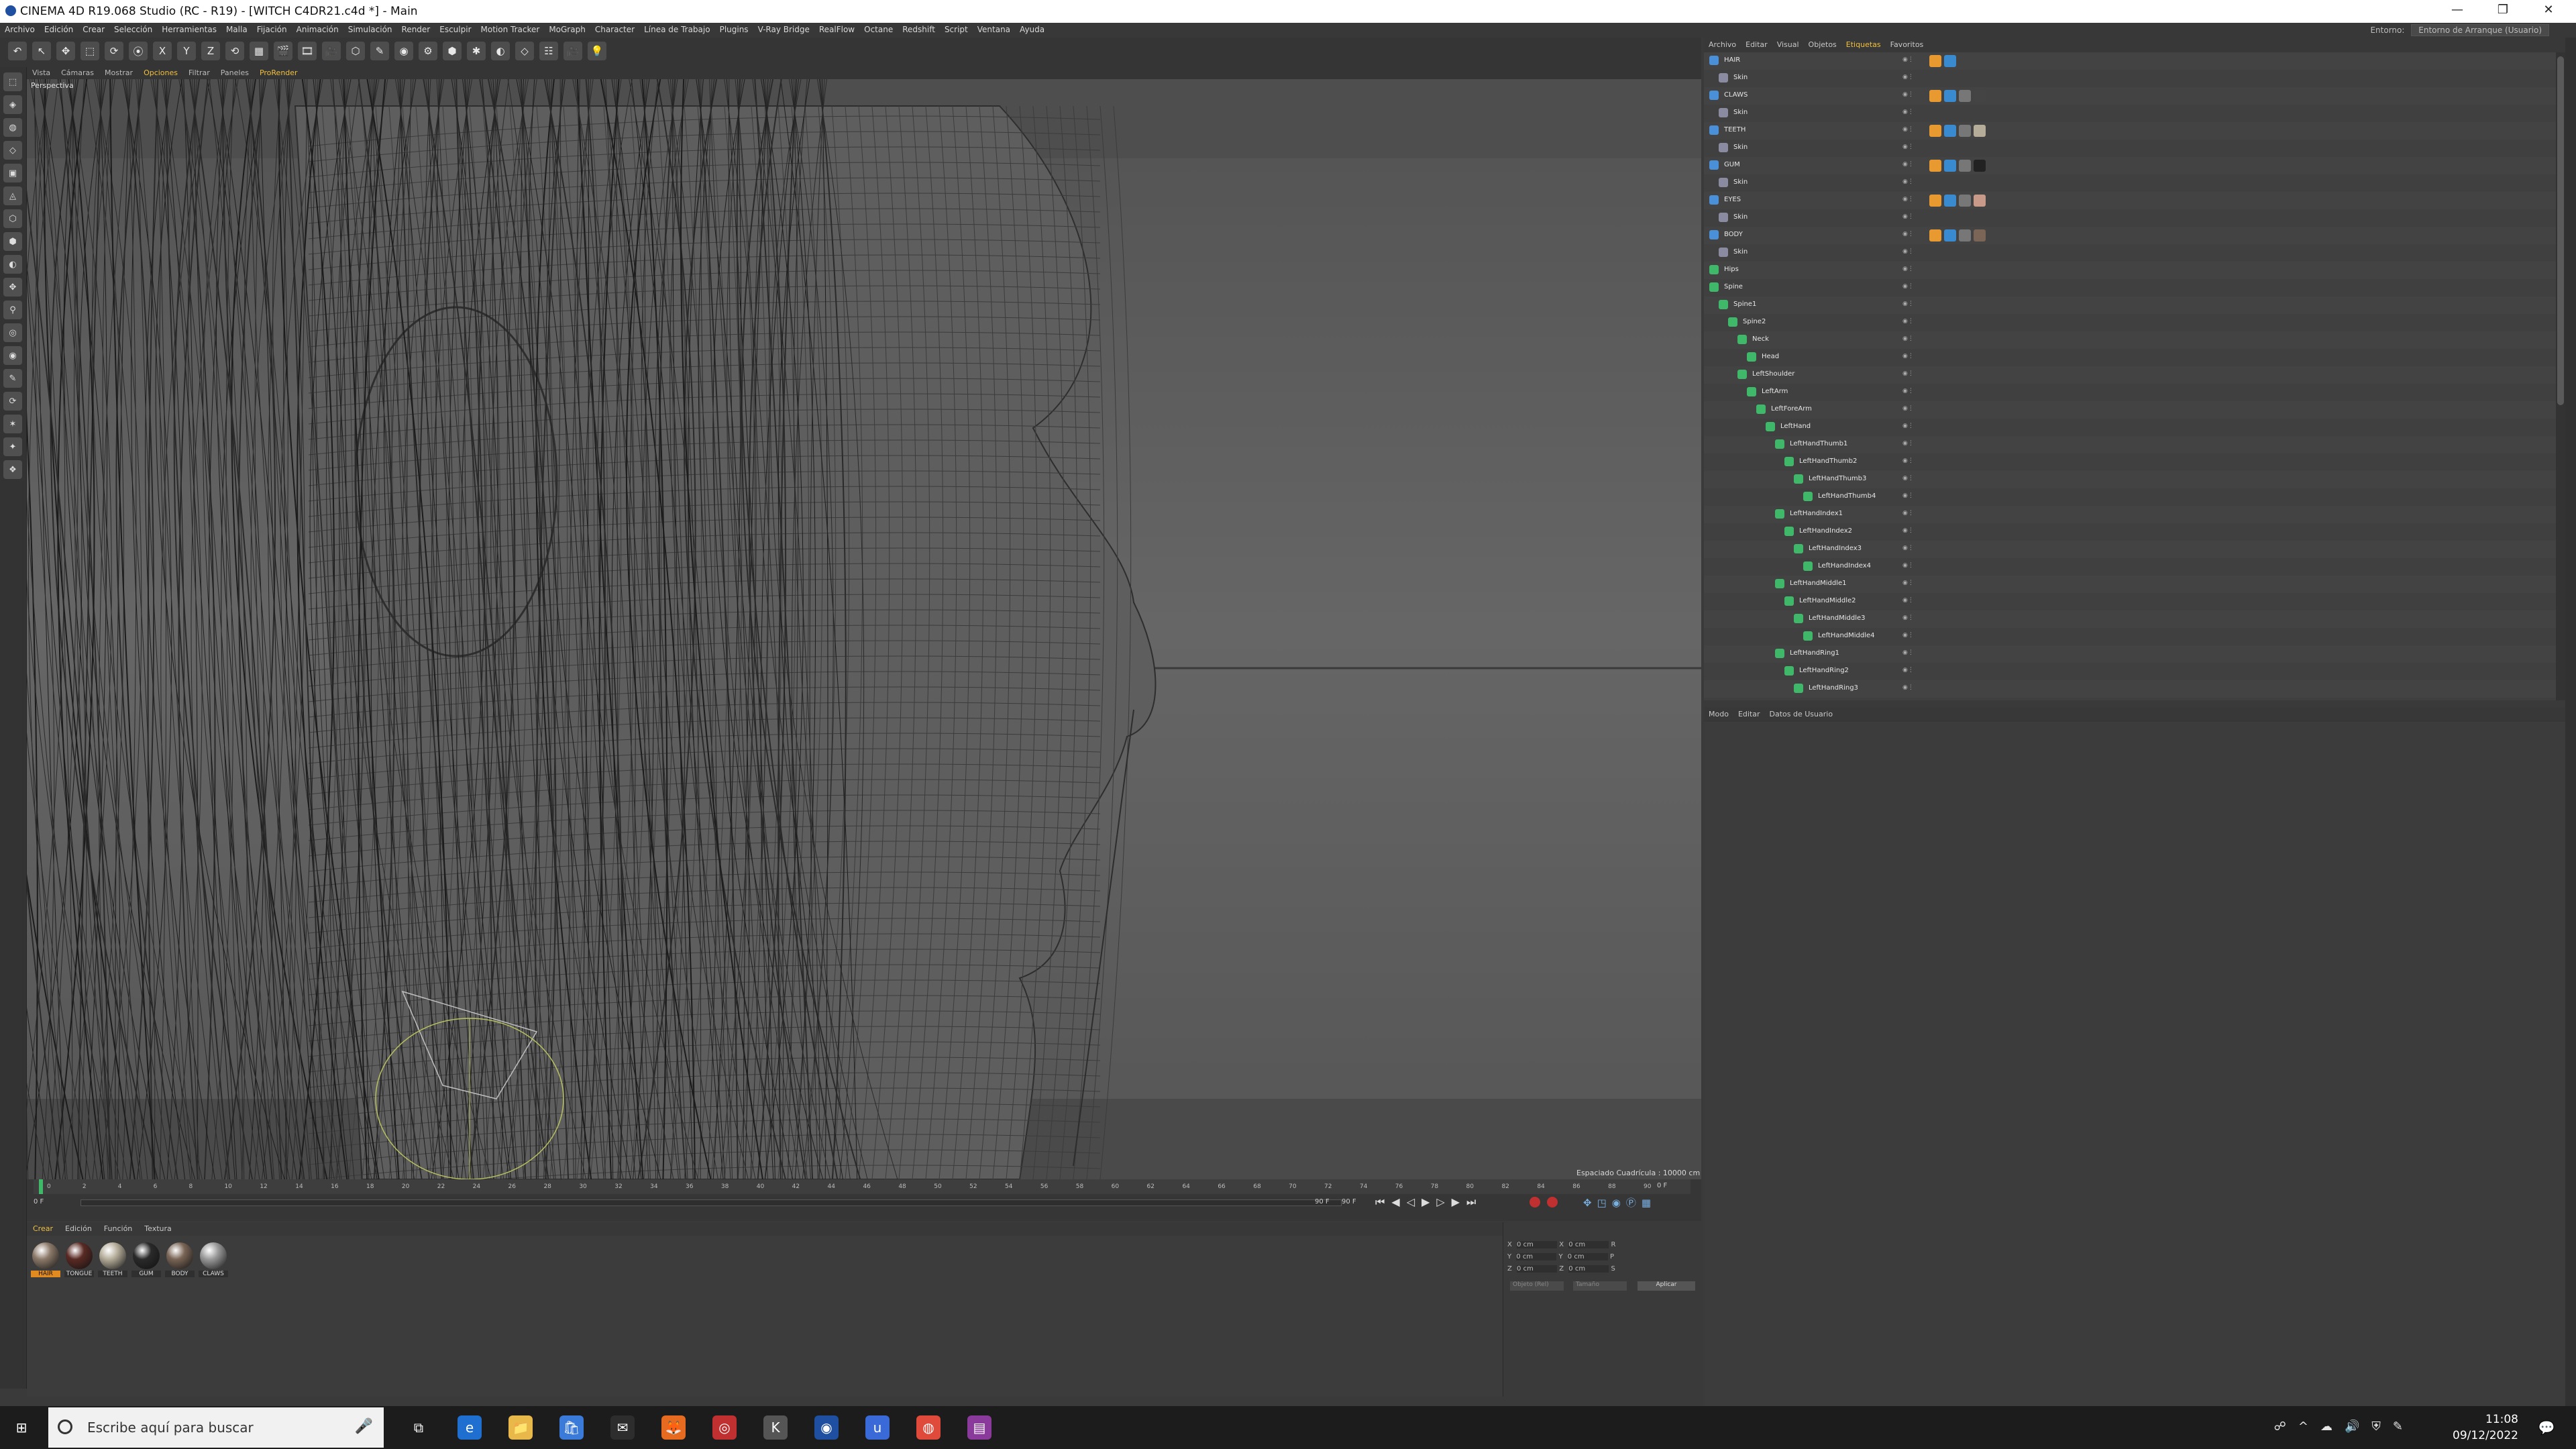 This screenshot has height=1449, width=2576. What do you see at coordinates (2548, 11) in the screenshot?
I see `close-button: ✕` at bounding box center [2548, 11].